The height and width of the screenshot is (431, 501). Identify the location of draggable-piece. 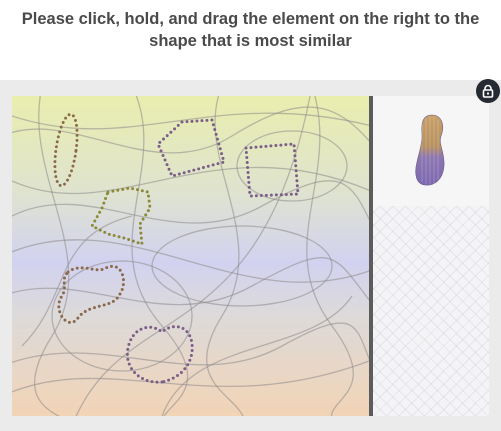
(430, 152).